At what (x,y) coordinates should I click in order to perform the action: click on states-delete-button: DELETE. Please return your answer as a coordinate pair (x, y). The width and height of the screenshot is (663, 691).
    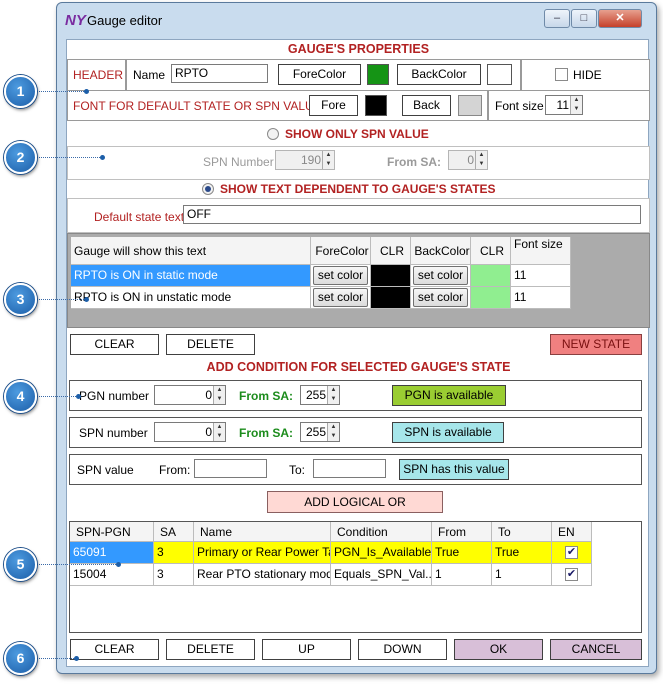
    Looking at the image, I should click on (210, 344).